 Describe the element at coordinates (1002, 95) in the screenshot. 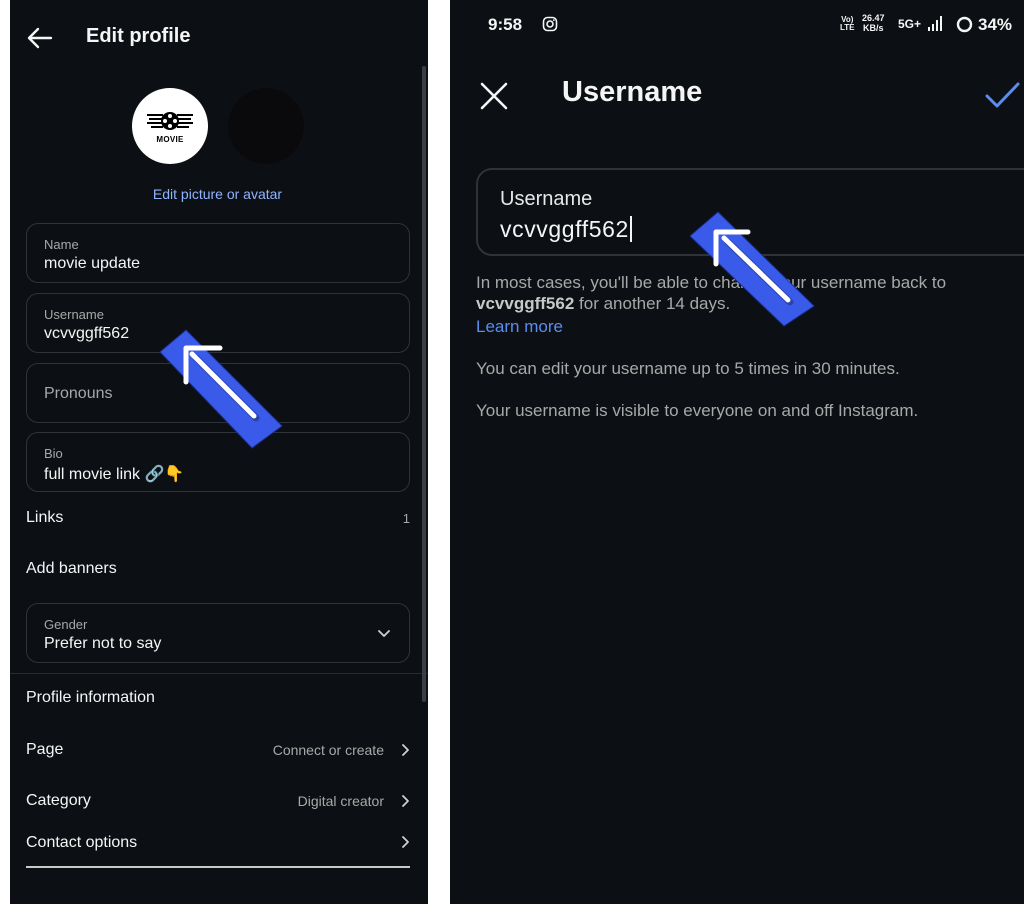

I see `checkmark-icon` at that location.